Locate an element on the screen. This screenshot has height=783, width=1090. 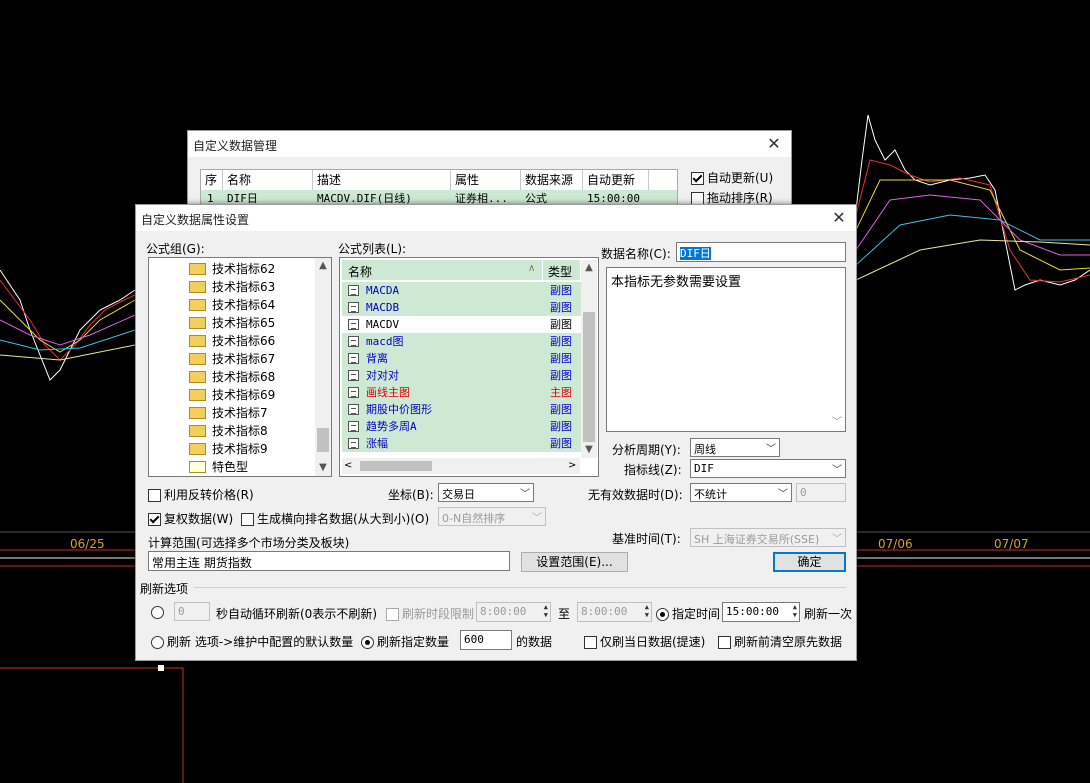
column-header-type: 类型 is located at coordinates (560, 271).